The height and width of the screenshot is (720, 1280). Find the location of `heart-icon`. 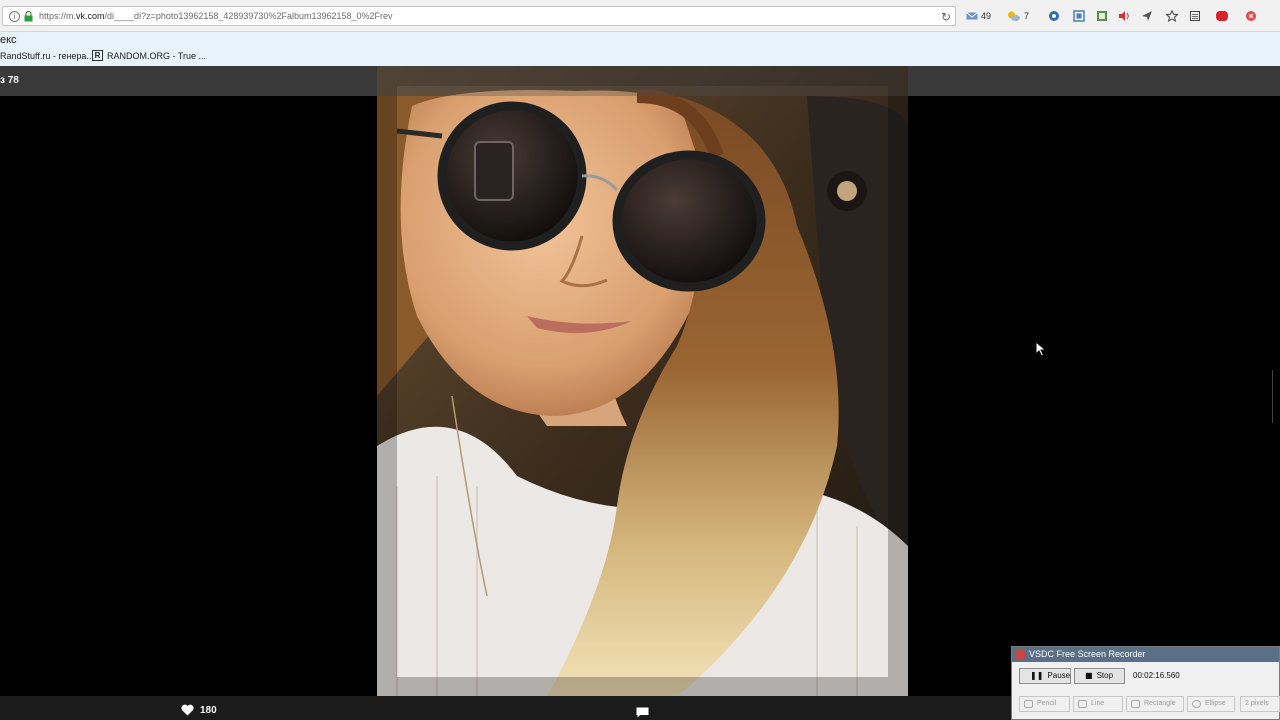

heart-icon is located at coordinates (187, 710).